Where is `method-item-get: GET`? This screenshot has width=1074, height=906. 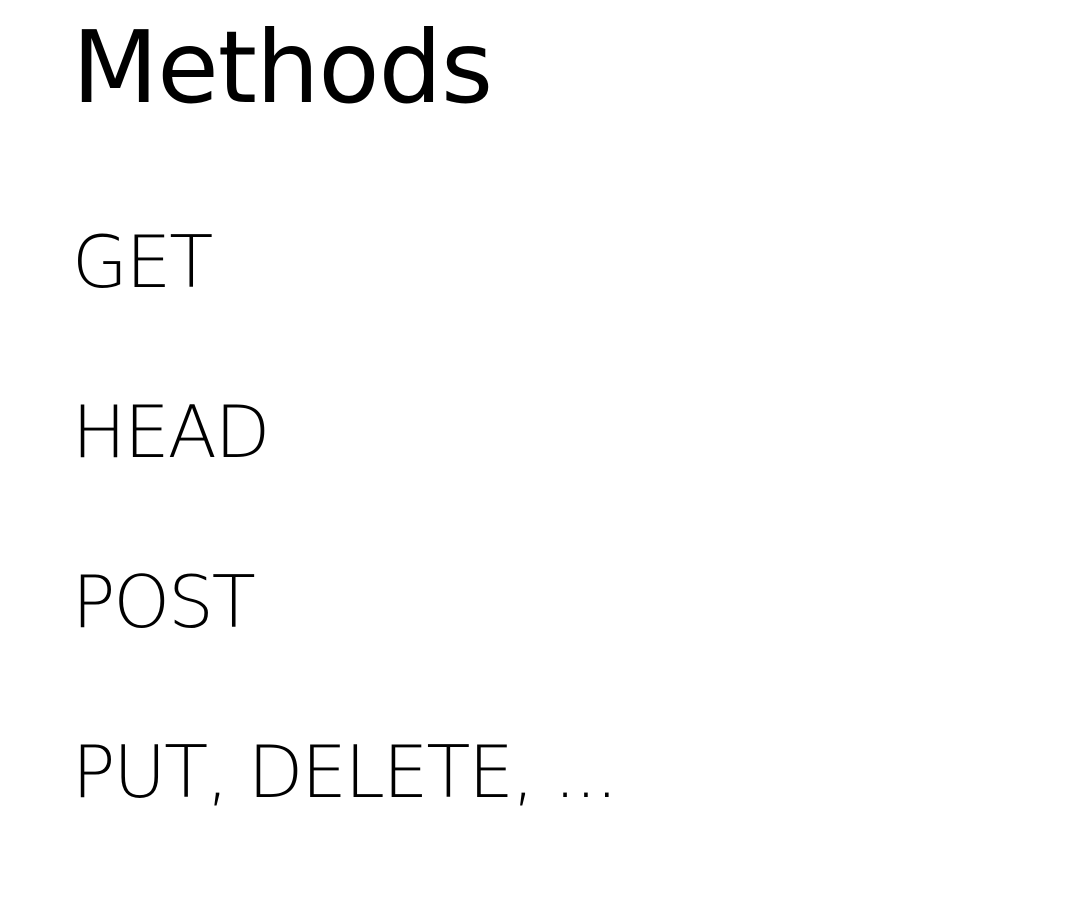
method-item-get: GET is located at coordinates (142, 262).